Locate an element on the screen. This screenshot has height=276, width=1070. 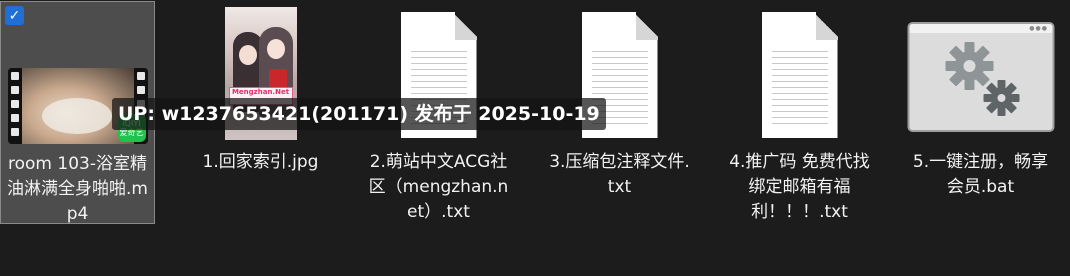
file-name: 3.压缩包注释文件.txt is located at coordinates (619, 174).